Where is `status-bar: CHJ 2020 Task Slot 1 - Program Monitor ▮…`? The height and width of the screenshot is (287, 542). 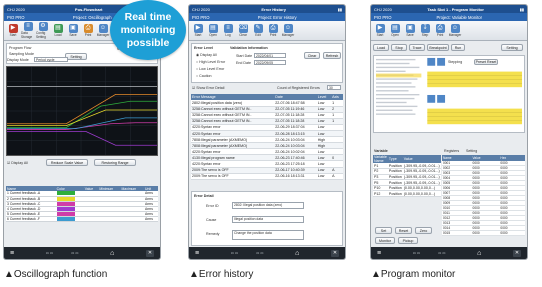
status-bar: CHJ 2020 Task Slot 1 - Program Monitor ▮… is located at coordinates (449, 9).